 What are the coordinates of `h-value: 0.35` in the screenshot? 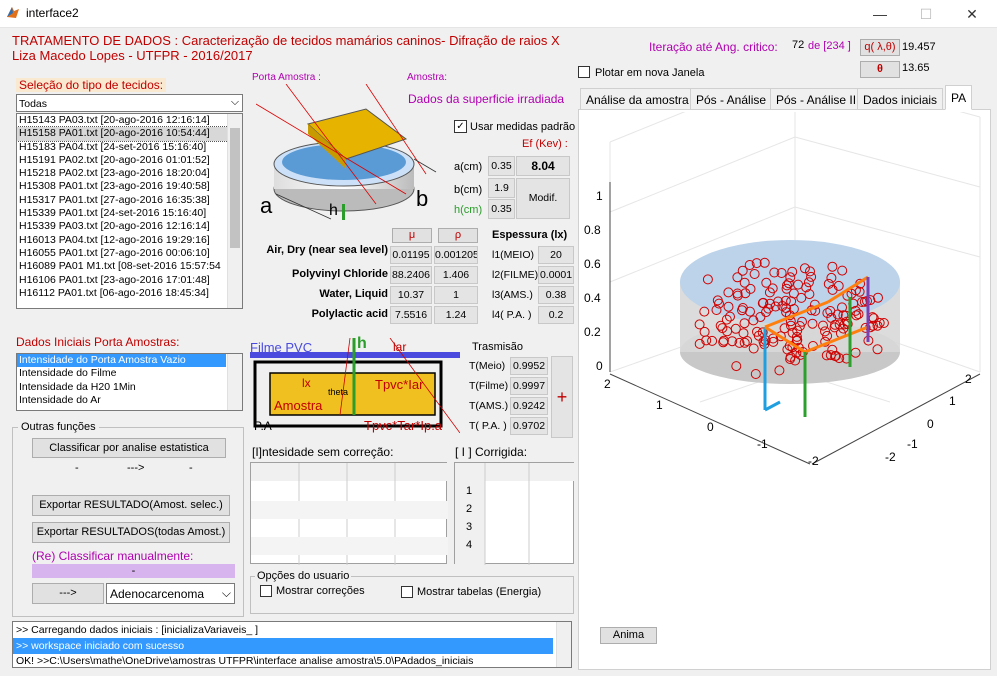 It's located at (501, 209).